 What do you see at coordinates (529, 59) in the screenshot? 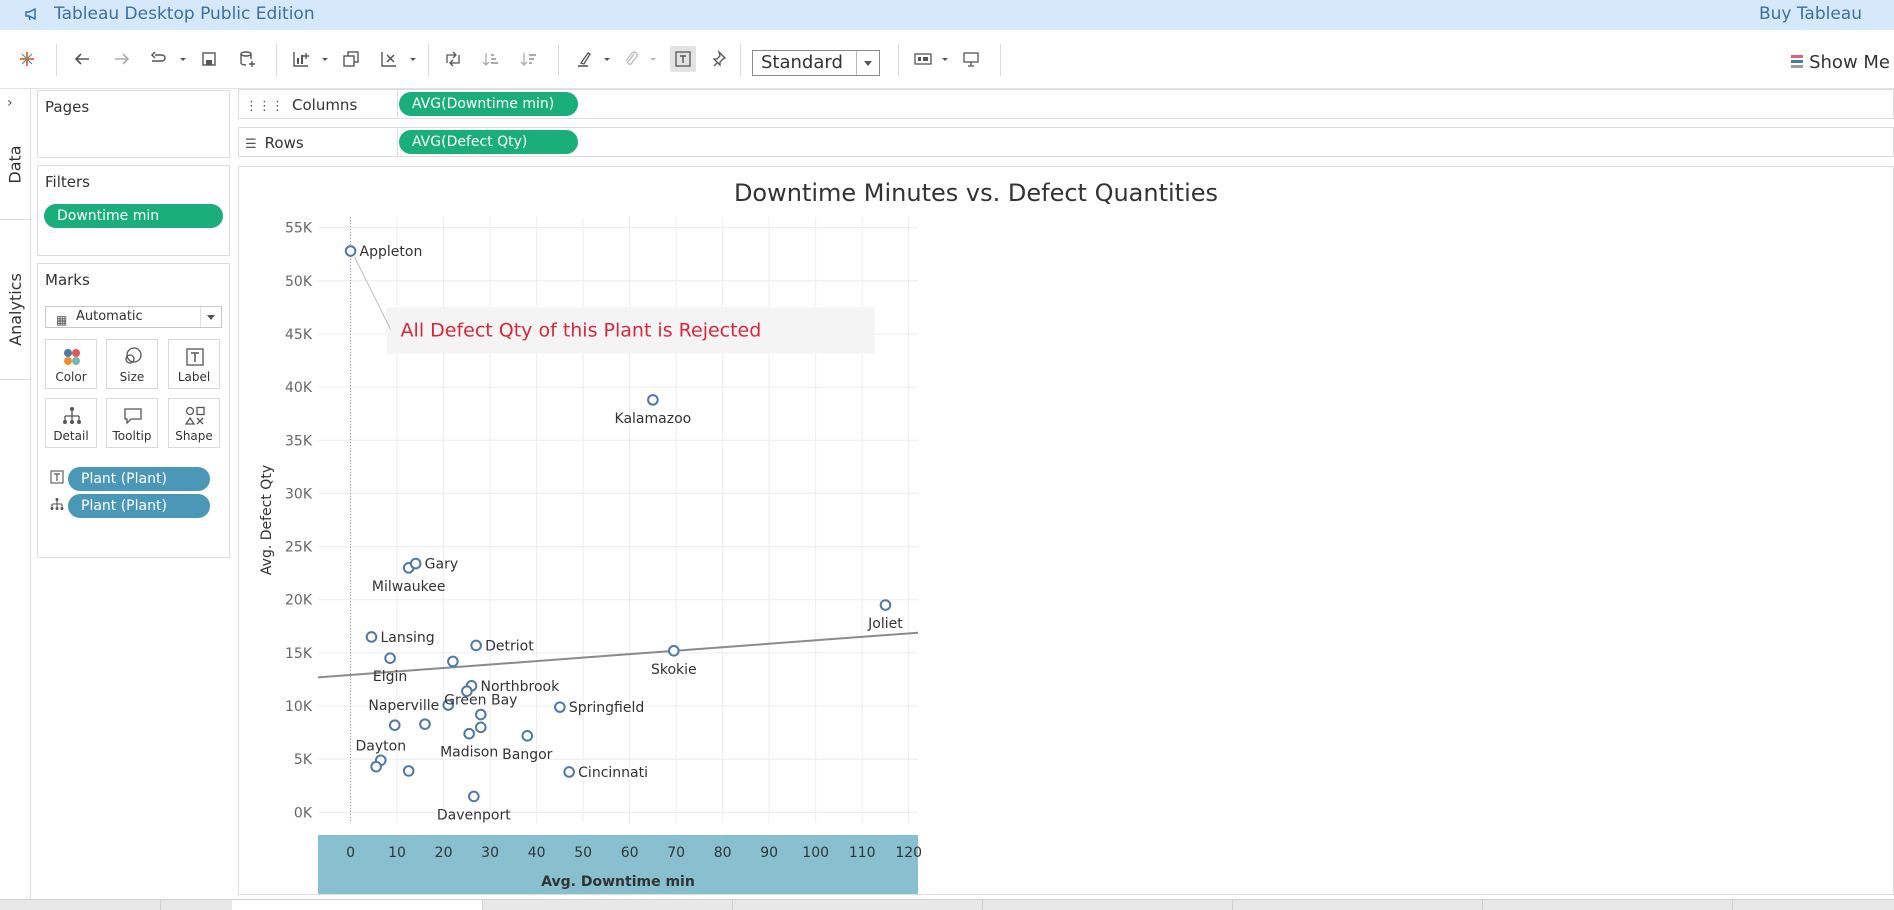
I see `sort-descending-icon` at bounding box center [529, 59].